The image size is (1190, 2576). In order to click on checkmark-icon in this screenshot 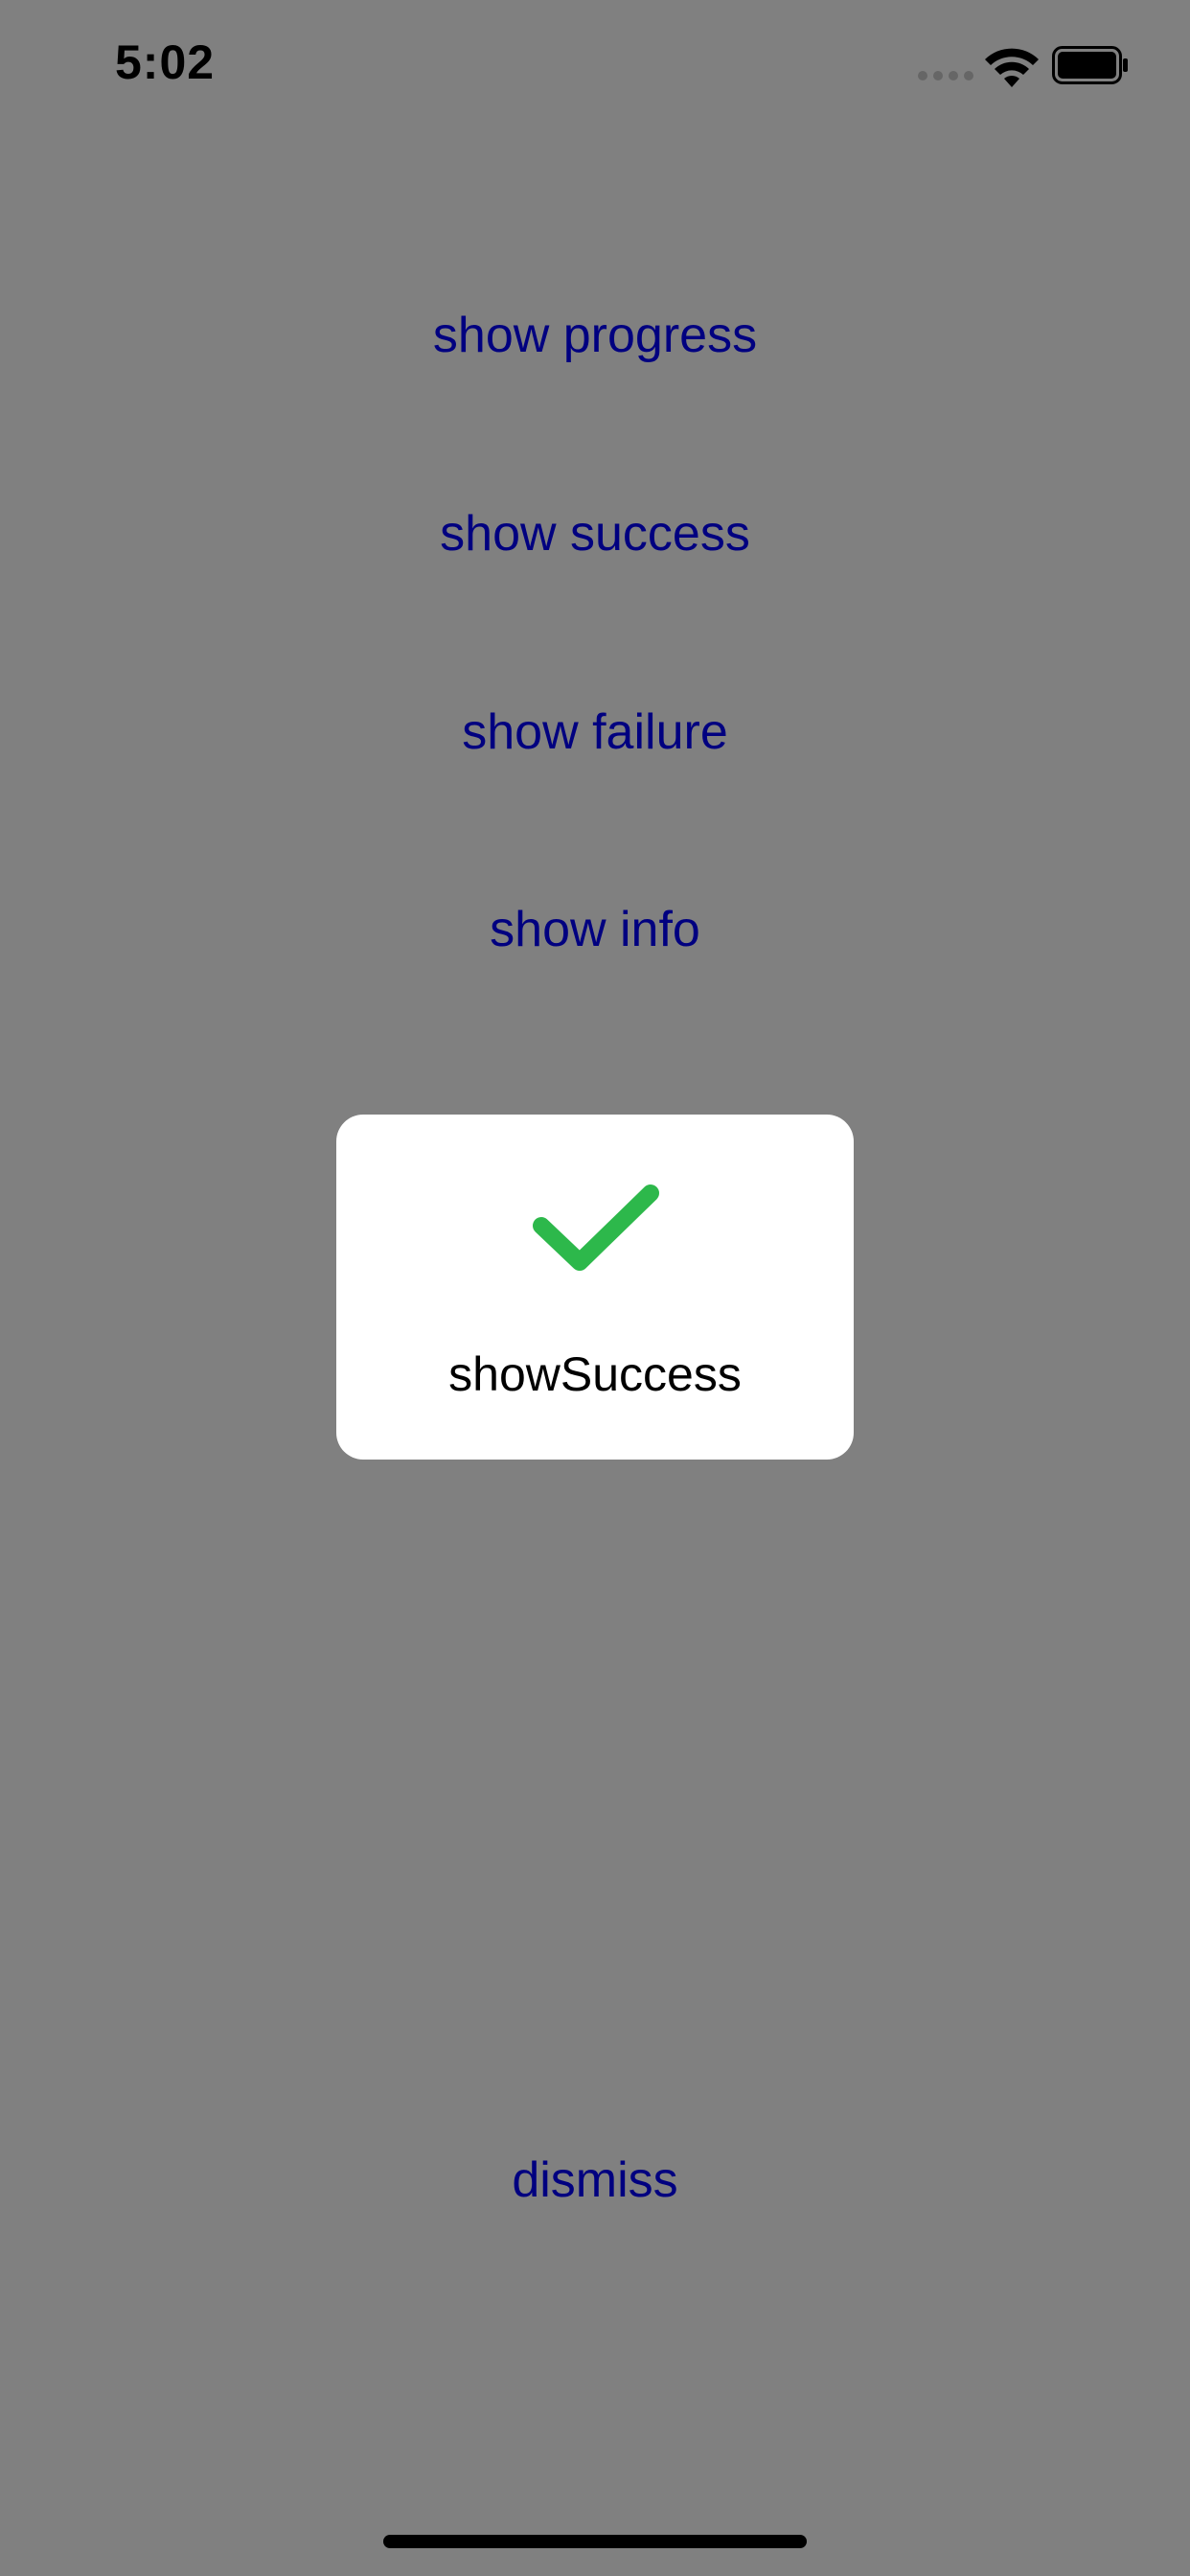, I will do `click(596, 1227)`.